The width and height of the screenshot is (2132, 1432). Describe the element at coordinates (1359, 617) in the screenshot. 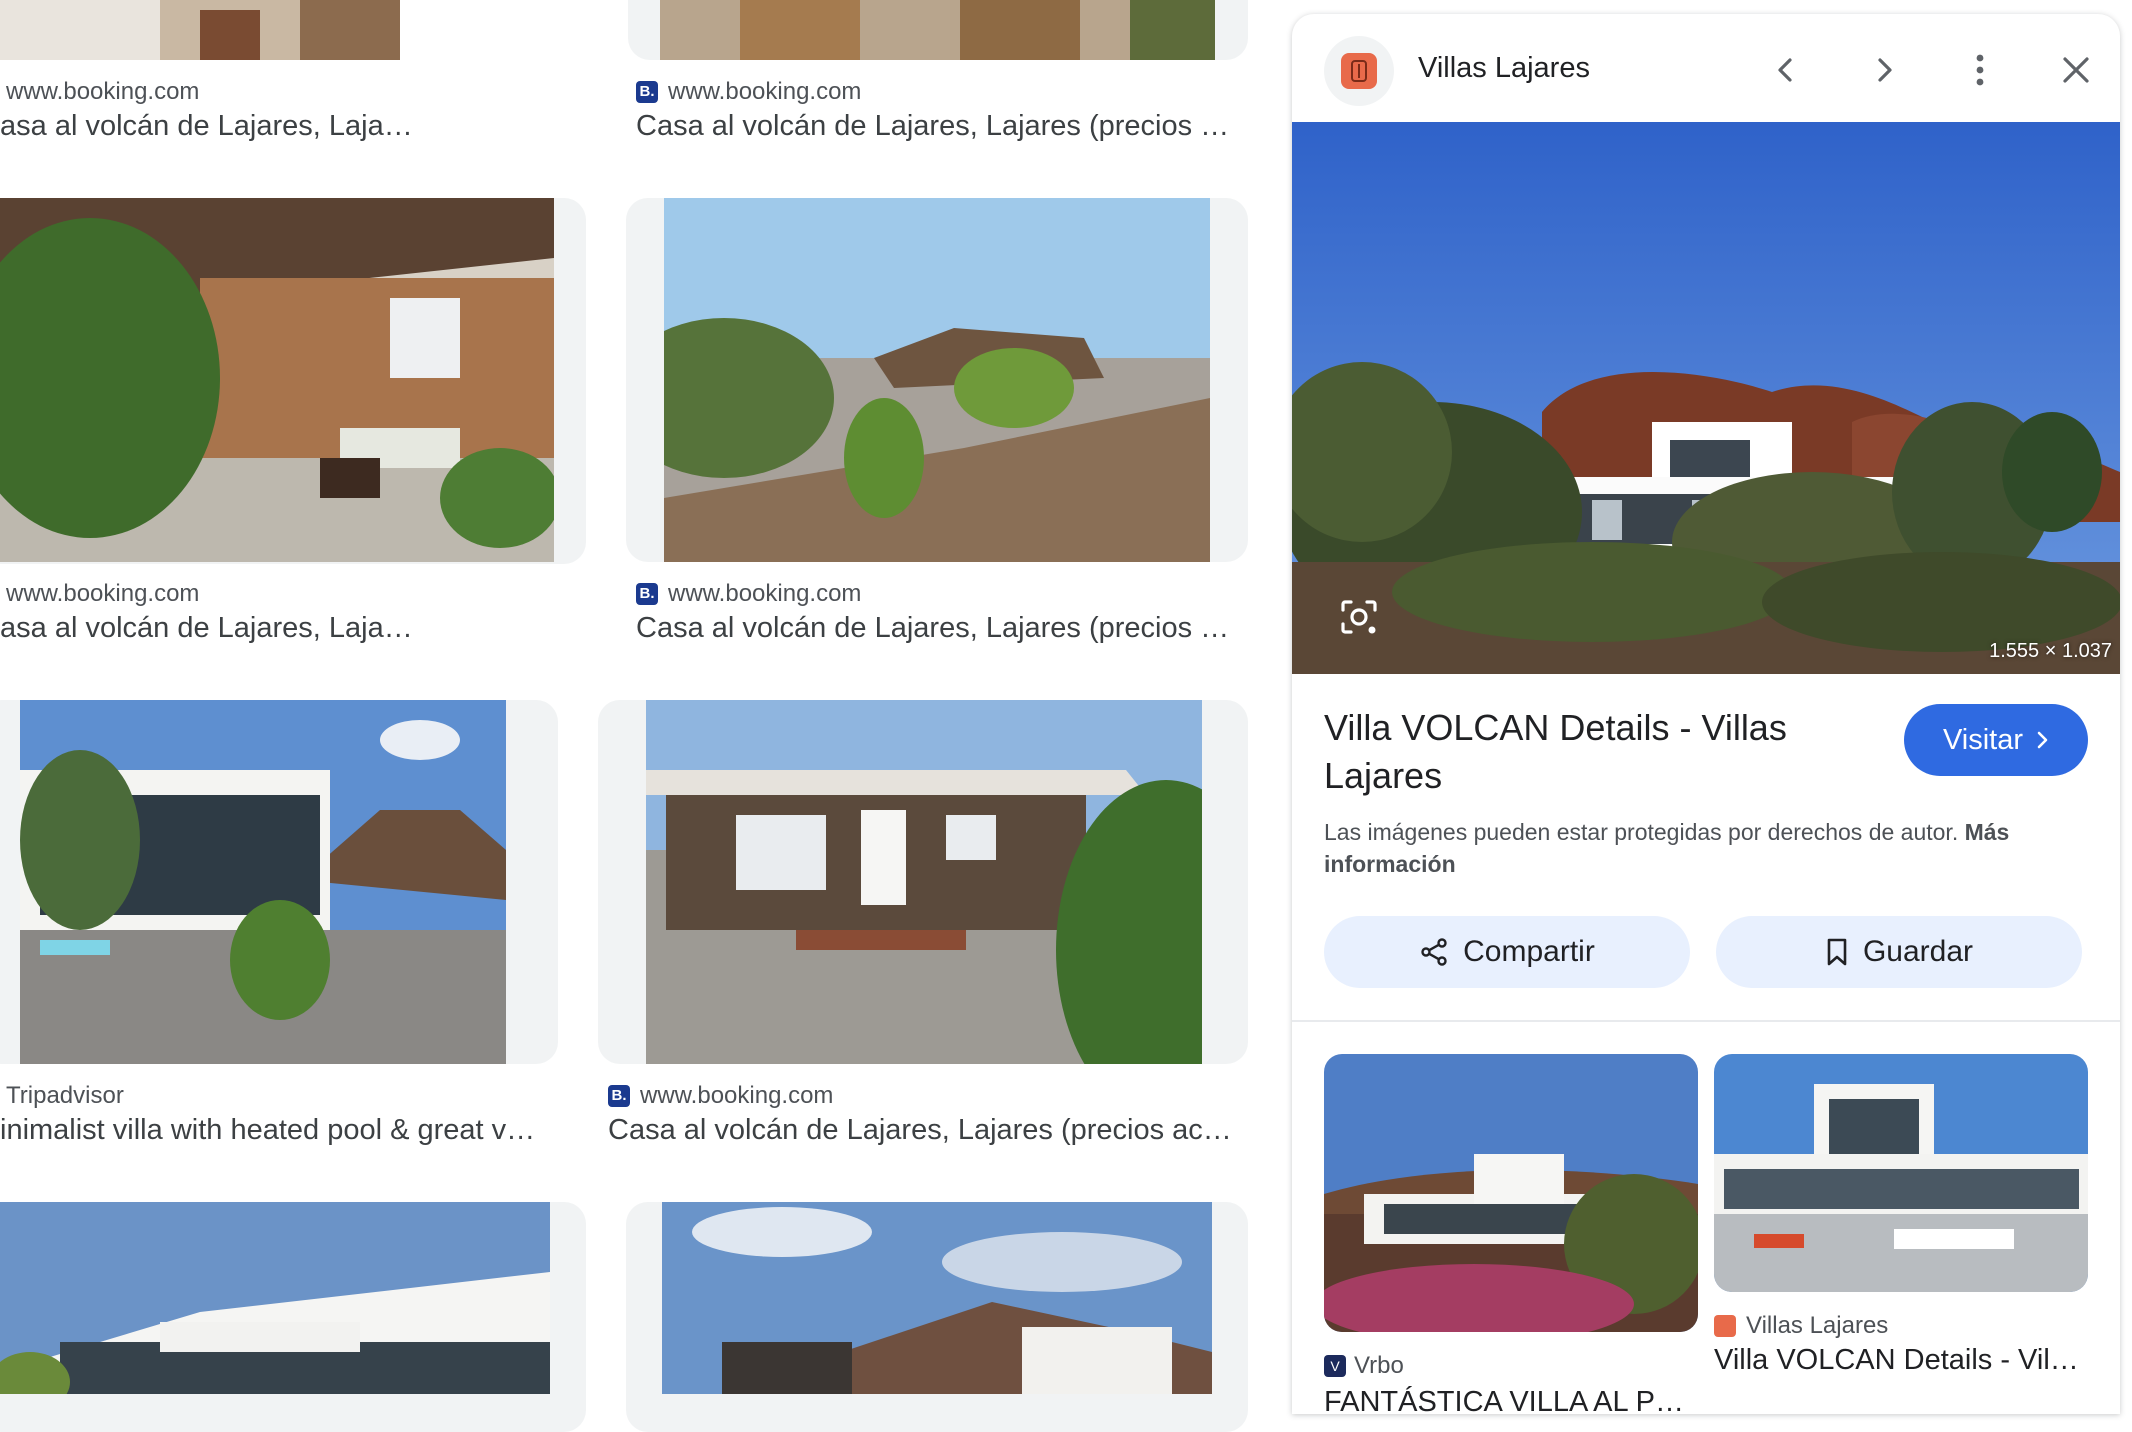

I see `lens-icon` at that location.